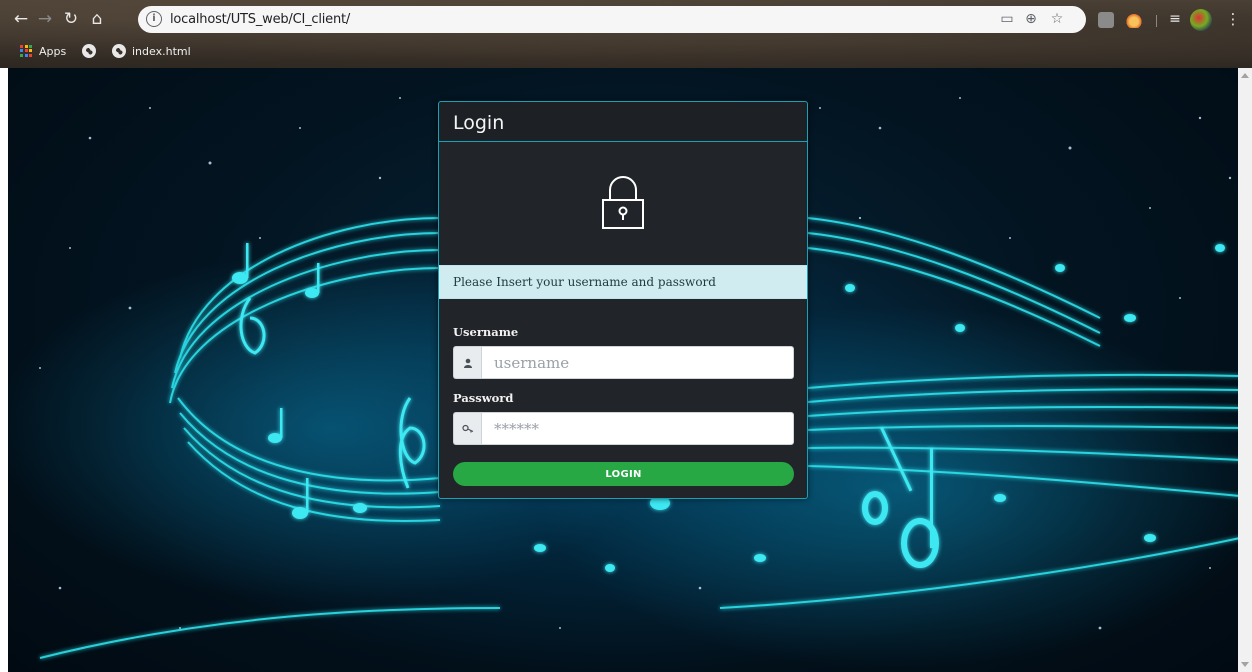 The height and width of the screenshot is (672, 1252). What do you see at coordinates (161, 51) in the screenshot?
I see `bookmark-index-label: index.html` at bounding box center [161, 51].